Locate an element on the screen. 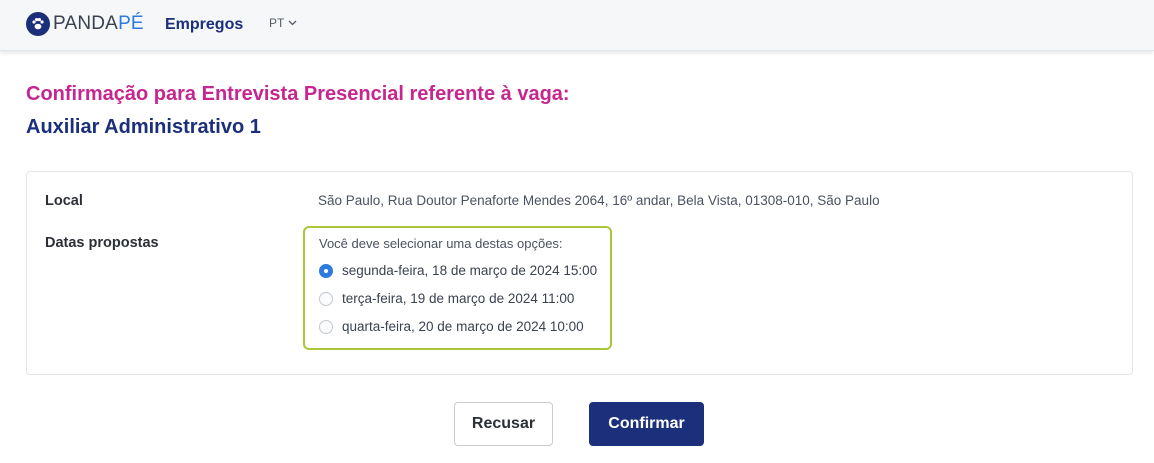 This screenshot has width=1154, height=463. date-option-2: terça-feira, 19 de março de 2024 11:00 is located at coordinates (446, 298).